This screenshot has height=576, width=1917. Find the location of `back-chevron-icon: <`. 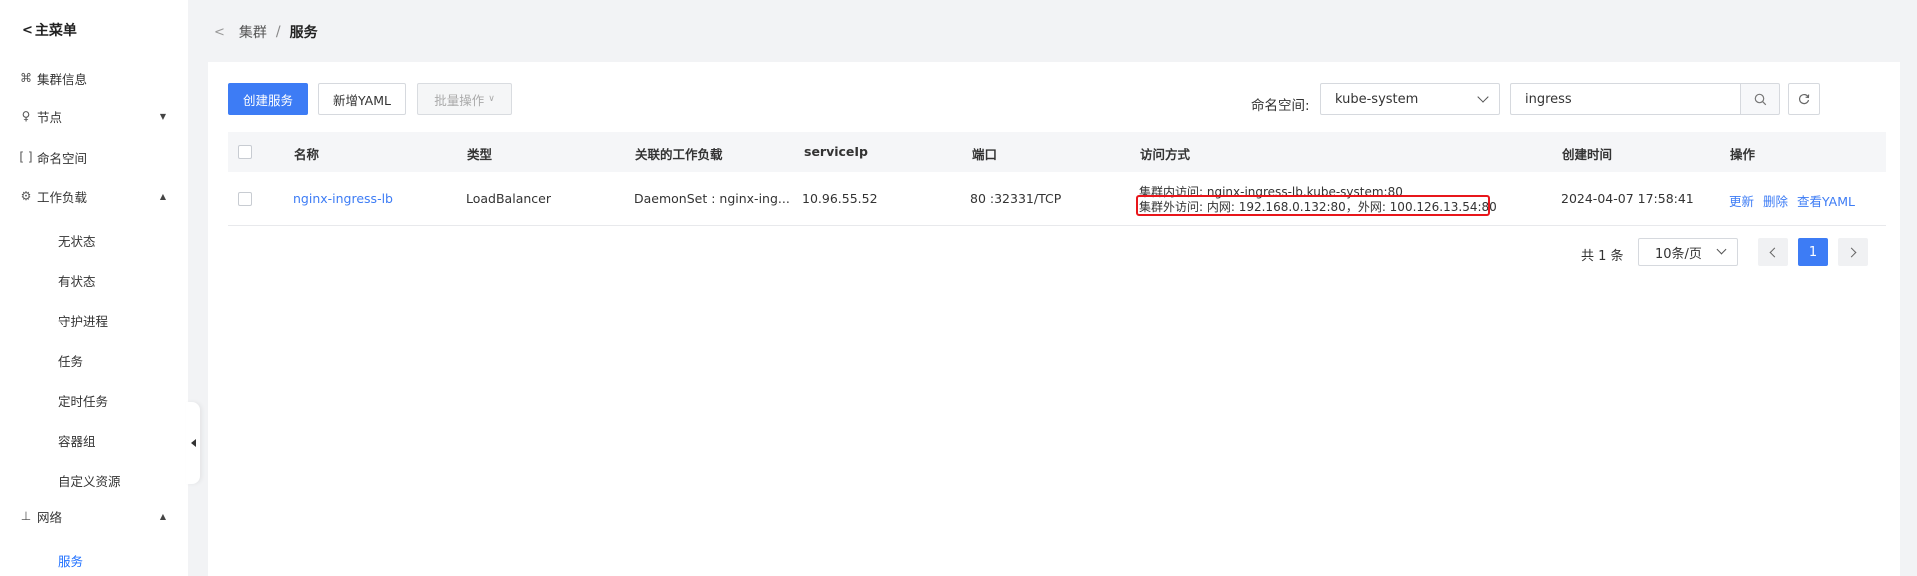

back-chevron-icon: < is located at coordinates (219, 32).